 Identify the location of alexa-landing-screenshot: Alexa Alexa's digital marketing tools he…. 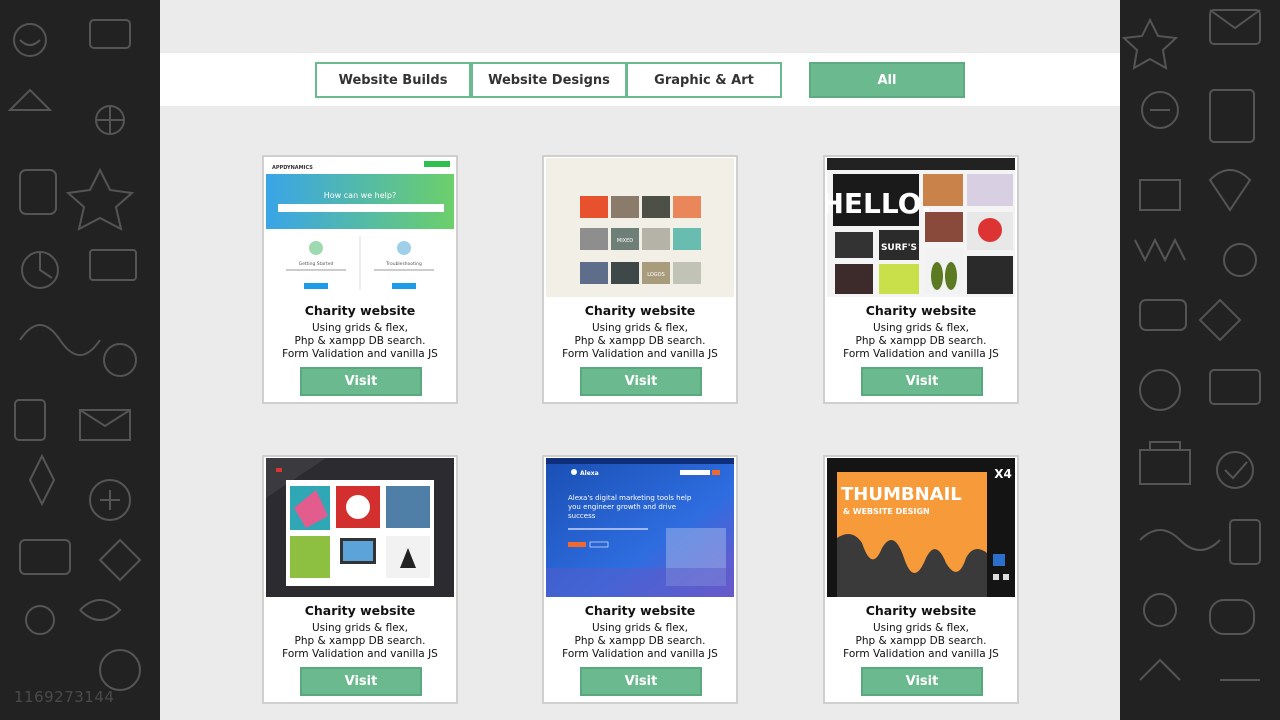
(640, 527).